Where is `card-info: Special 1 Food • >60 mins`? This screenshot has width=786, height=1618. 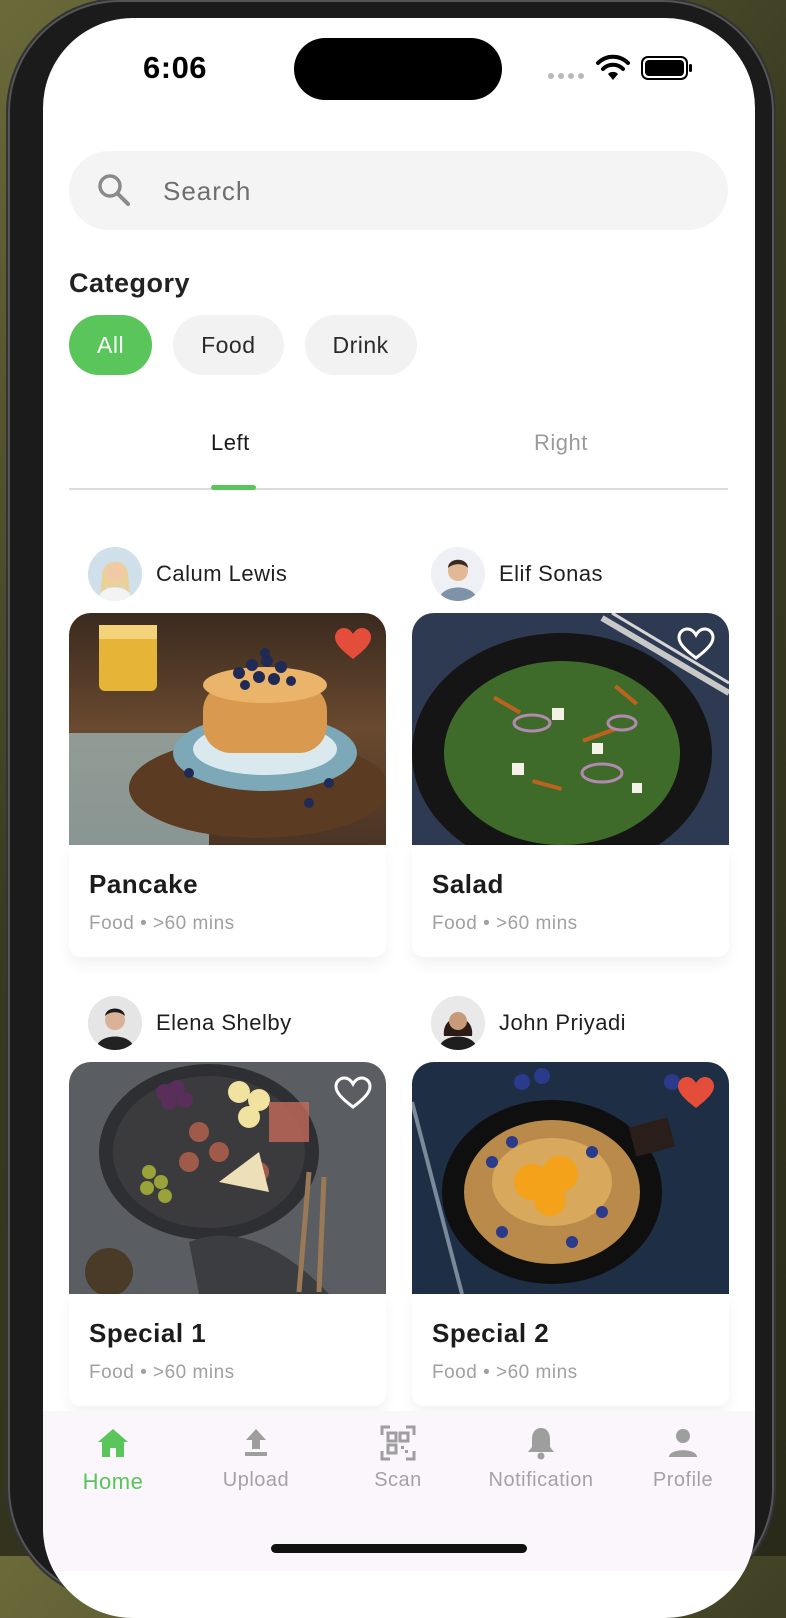 card-info: Special 1 Food • >60 mins is located at coordinates (227, 1350).